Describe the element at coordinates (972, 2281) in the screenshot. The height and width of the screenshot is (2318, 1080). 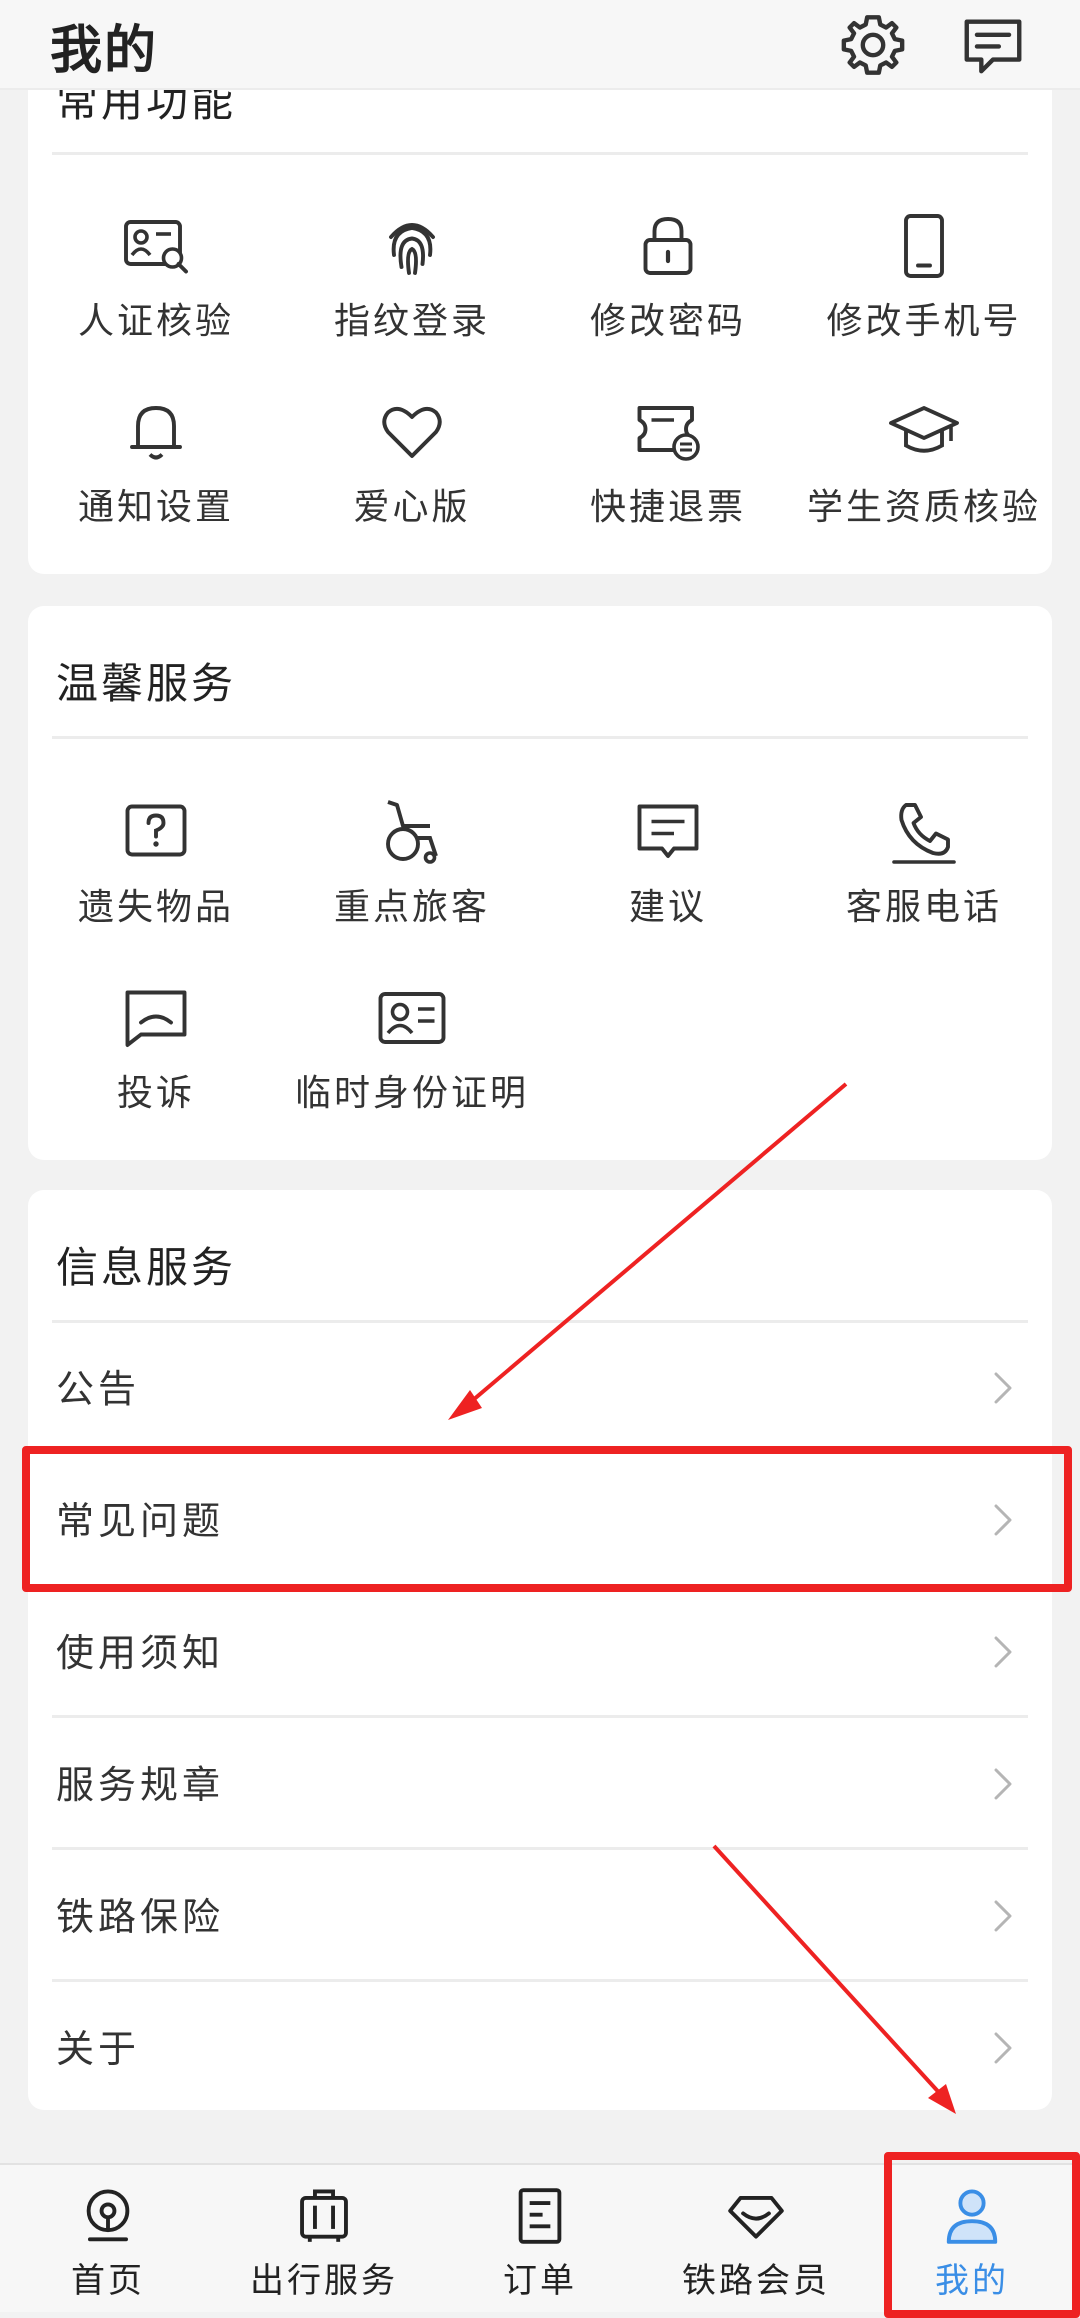
I see `nav-label: 我的` at that location.